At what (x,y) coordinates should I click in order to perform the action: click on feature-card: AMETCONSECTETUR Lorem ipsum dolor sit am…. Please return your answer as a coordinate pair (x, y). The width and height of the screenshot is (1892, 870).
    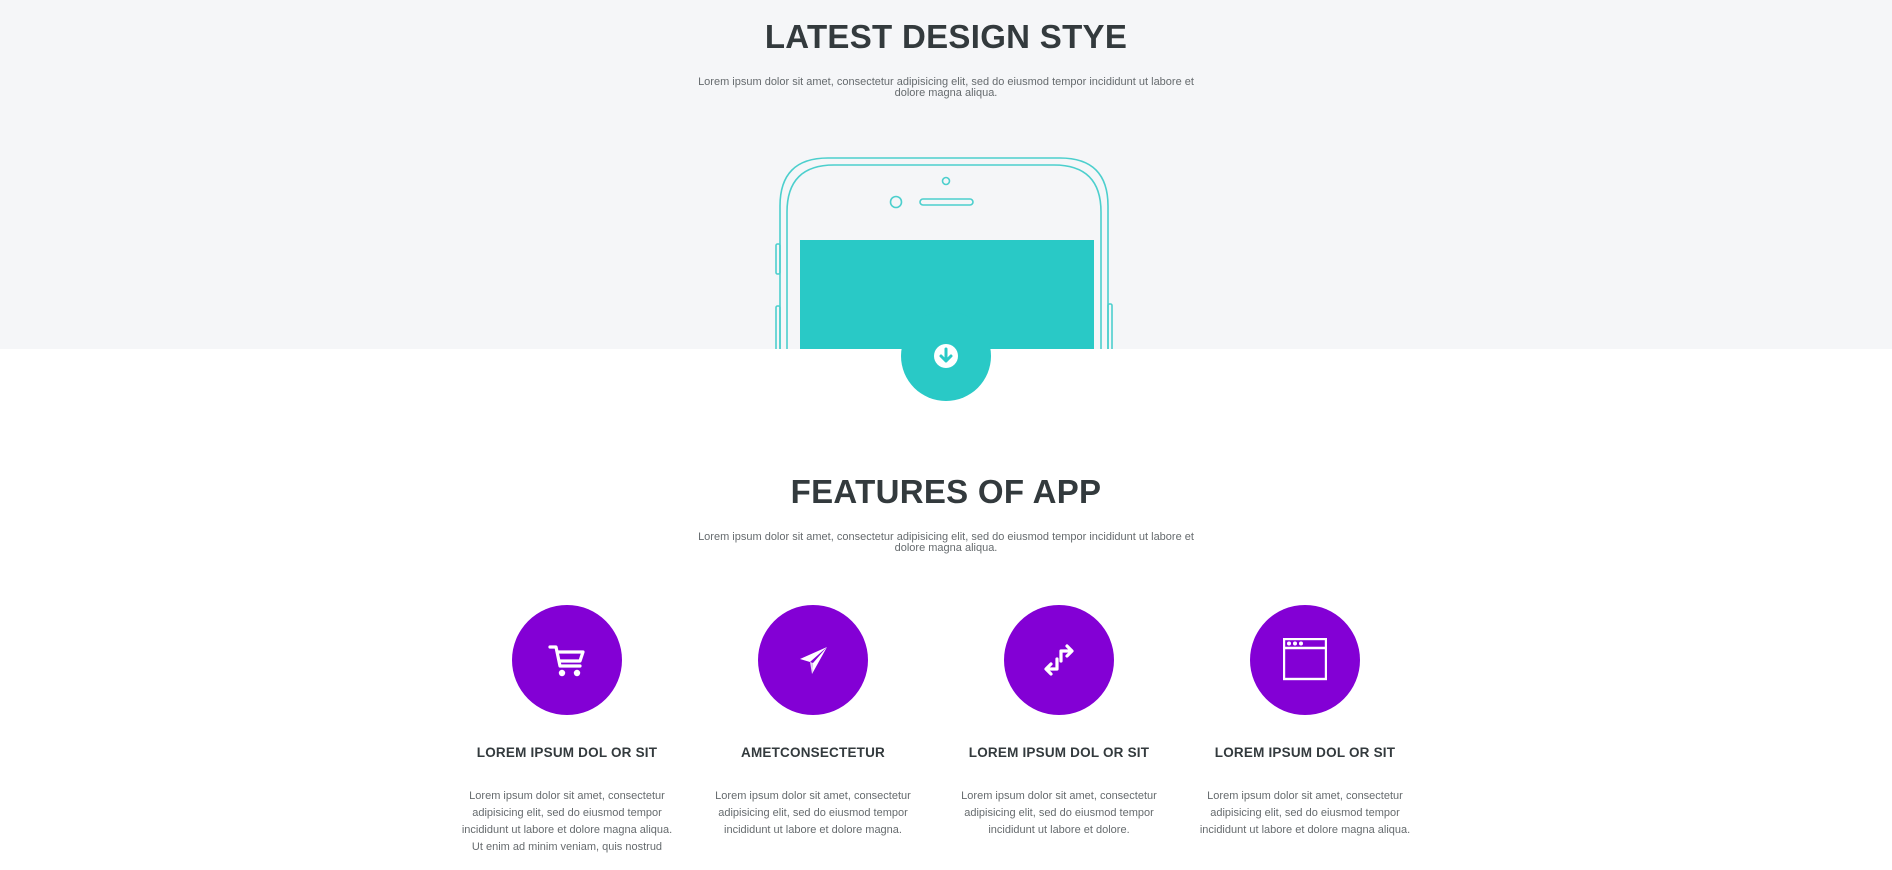
    Looking at the image, I should click on (813, 720).